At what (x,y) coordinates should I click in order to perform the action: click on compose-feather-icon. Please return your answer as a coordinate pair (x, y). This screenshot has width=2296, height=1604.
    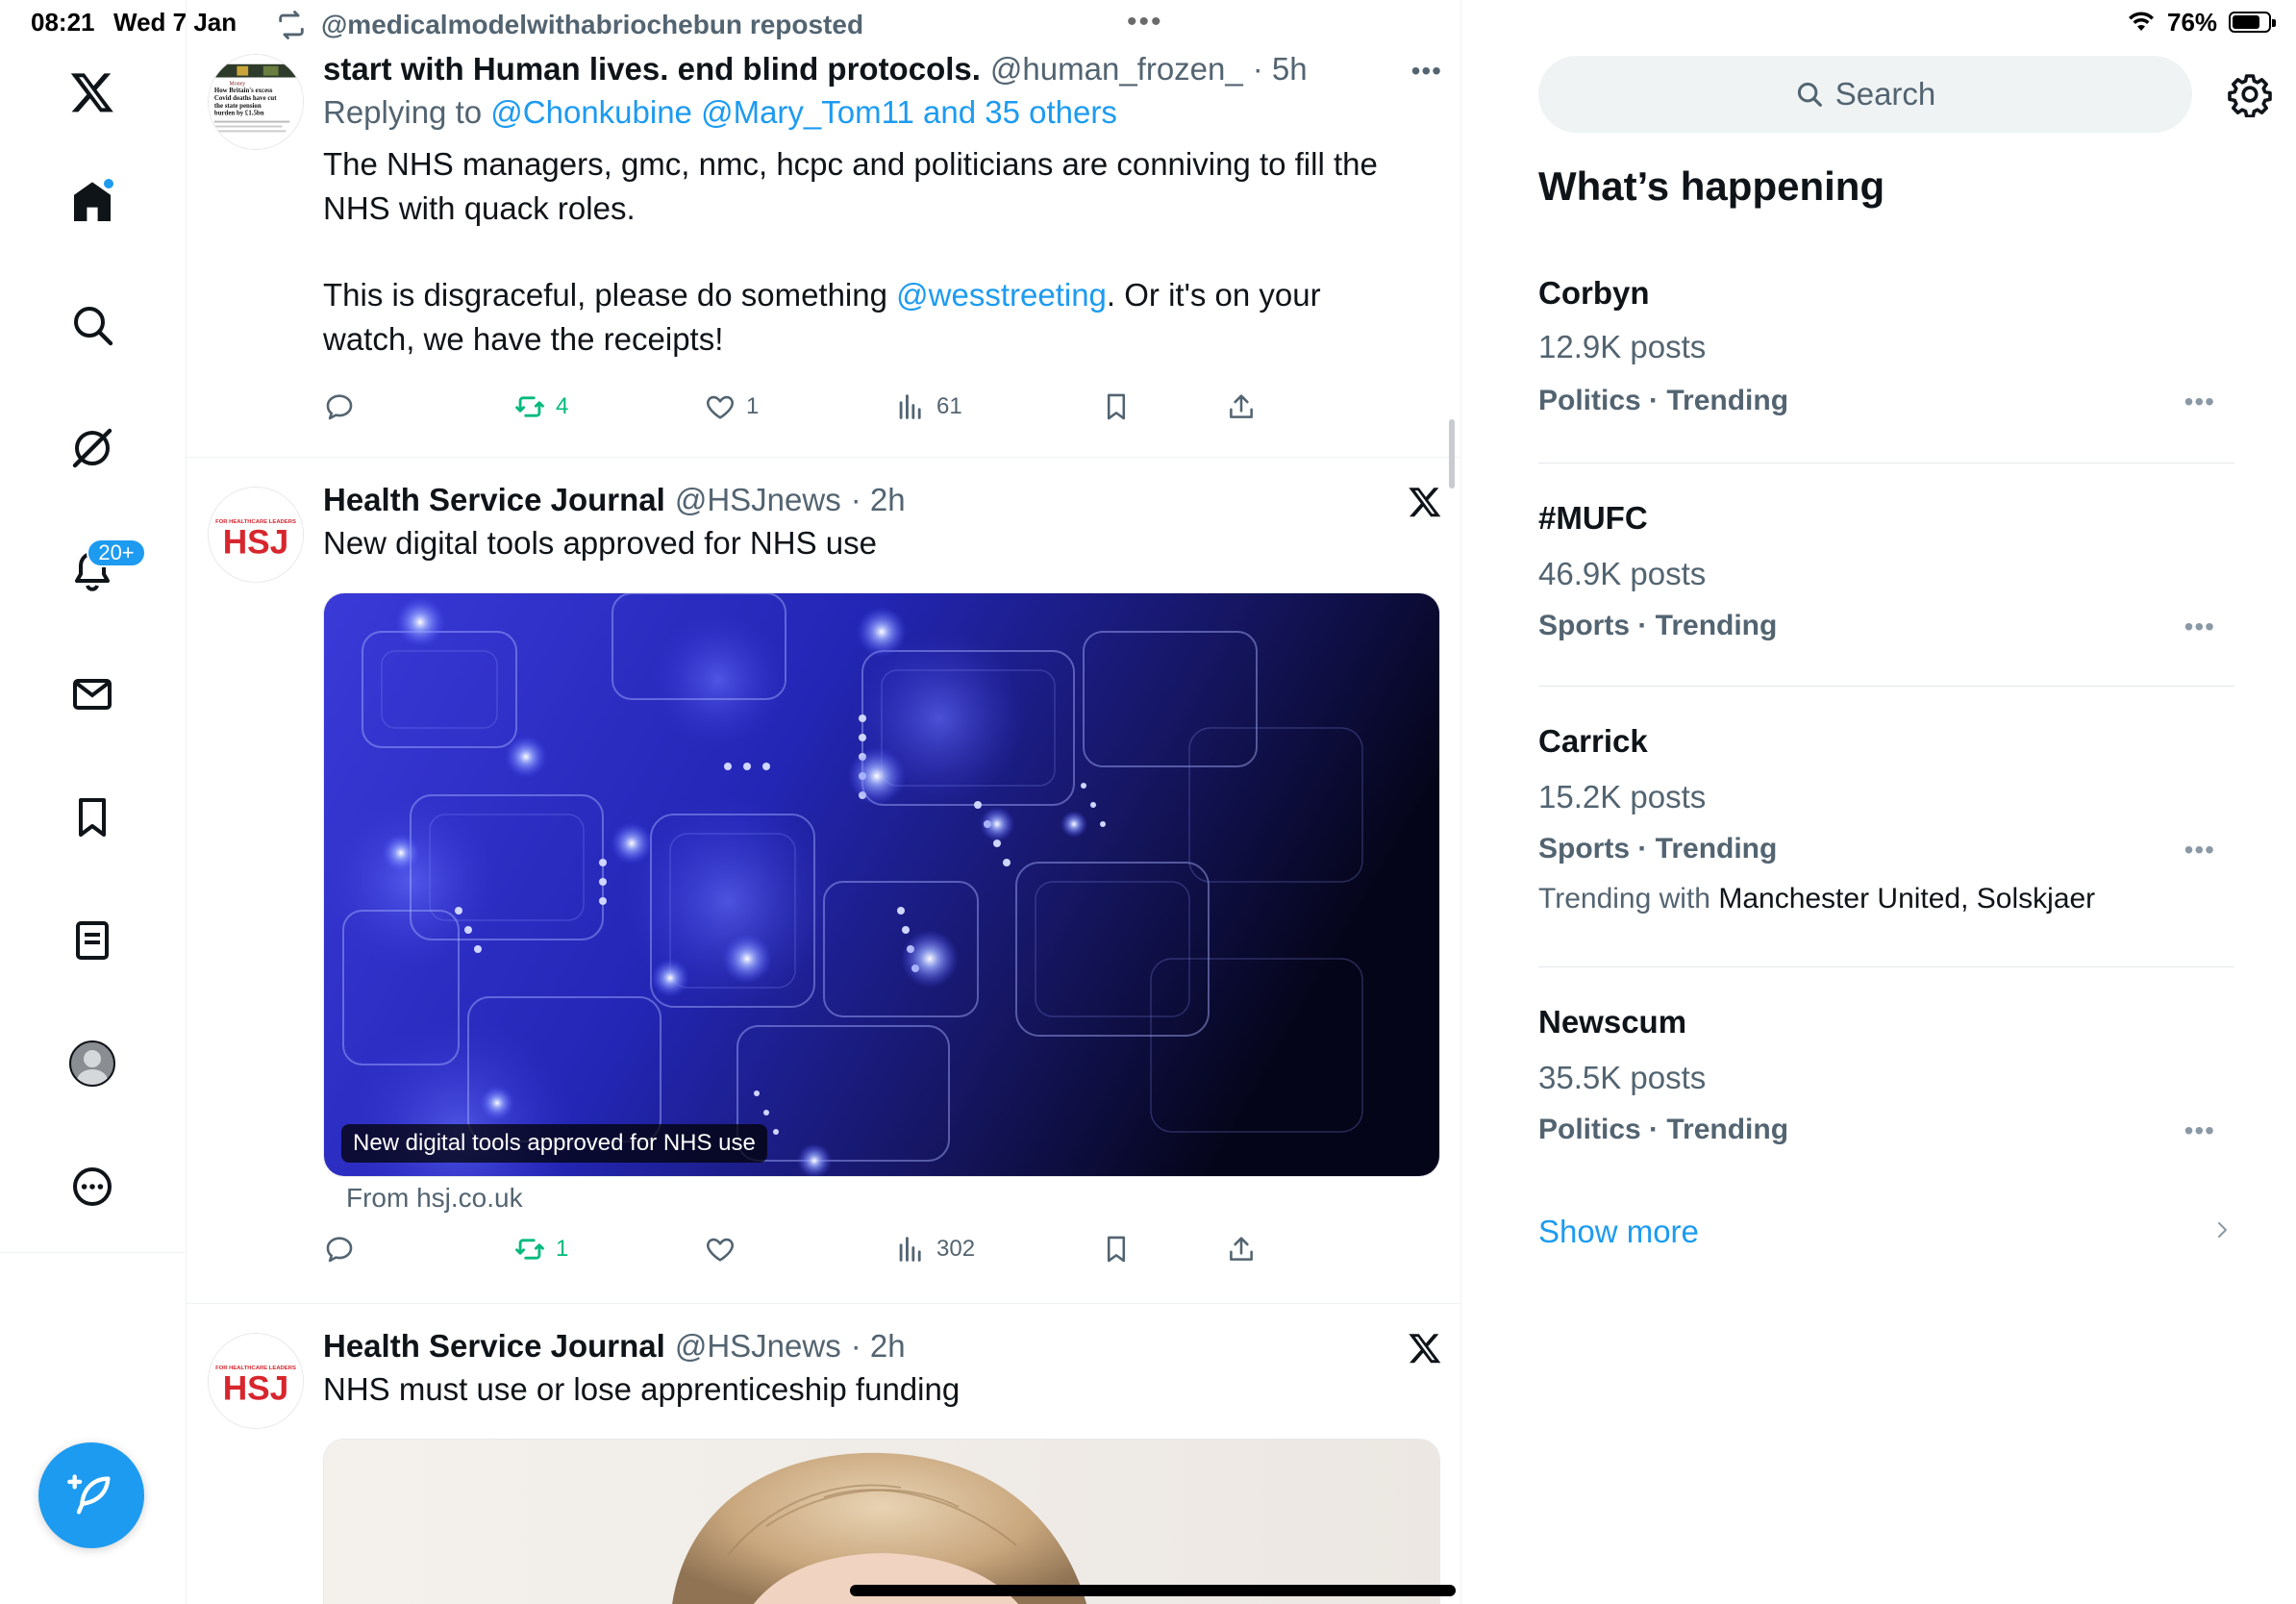
    Looking at the image, I should click on (89, 1494).